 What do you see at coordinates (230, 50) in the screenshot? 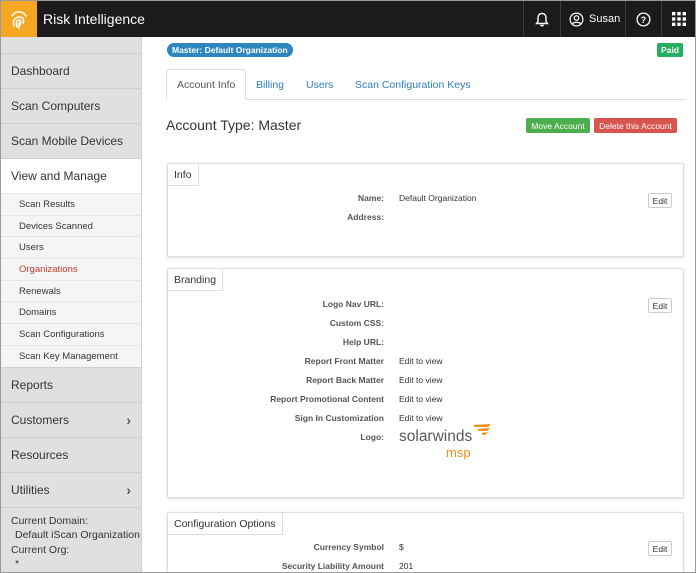
I see `master-badge: Master: Default Organization` at bounding box center [230, 50].